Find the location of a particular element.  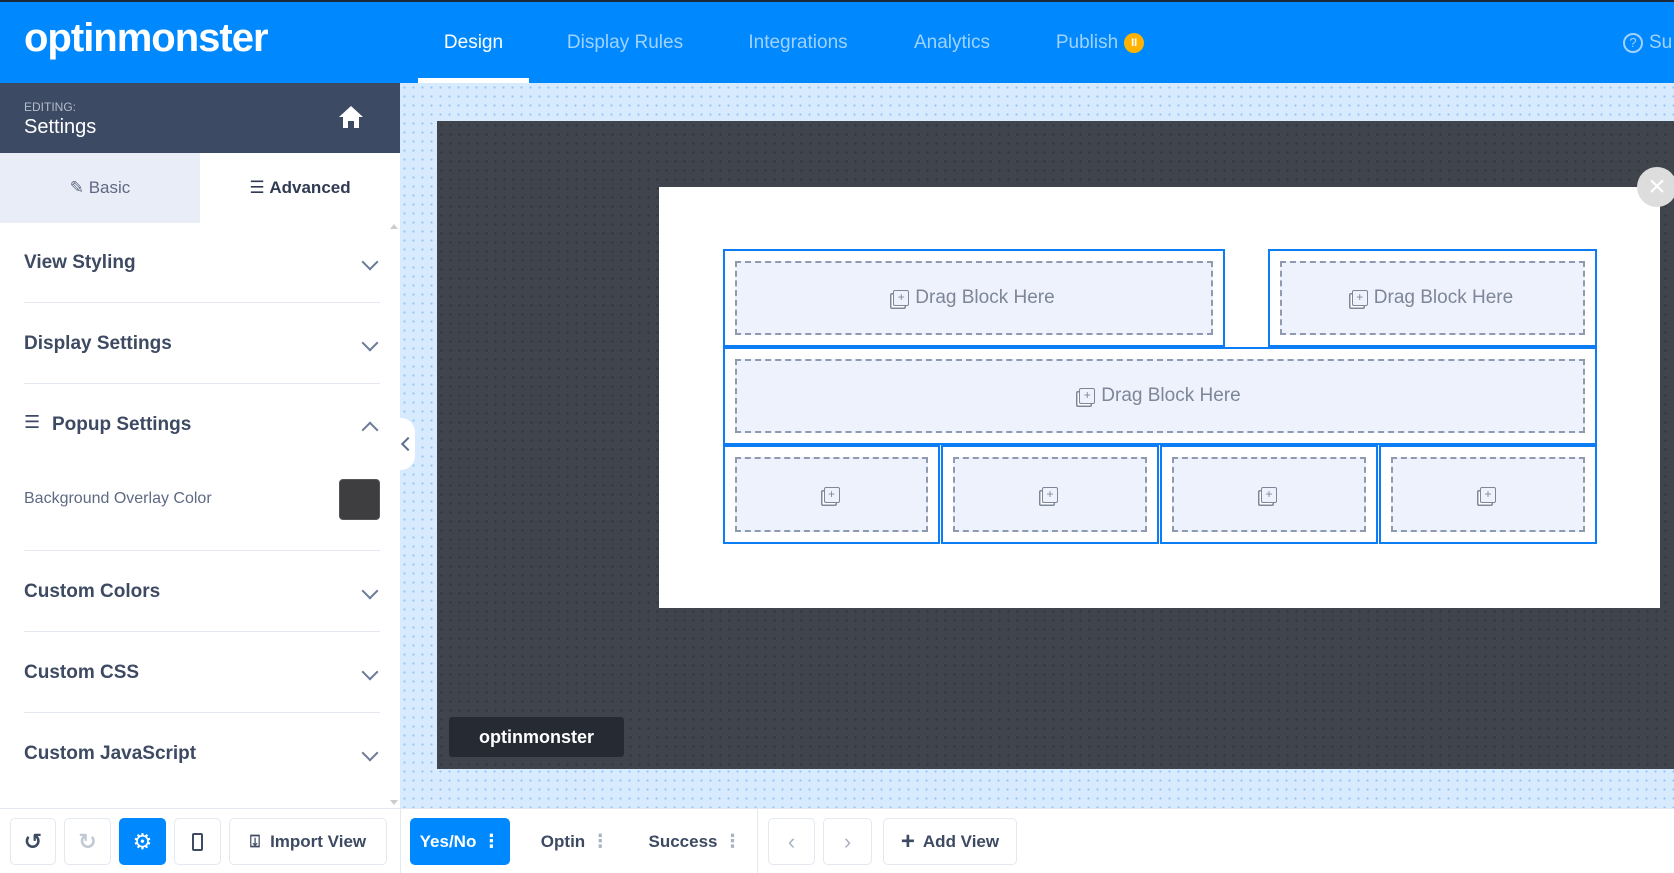

tab-basic: ✎ Basic is located at coordinates (100, 188).